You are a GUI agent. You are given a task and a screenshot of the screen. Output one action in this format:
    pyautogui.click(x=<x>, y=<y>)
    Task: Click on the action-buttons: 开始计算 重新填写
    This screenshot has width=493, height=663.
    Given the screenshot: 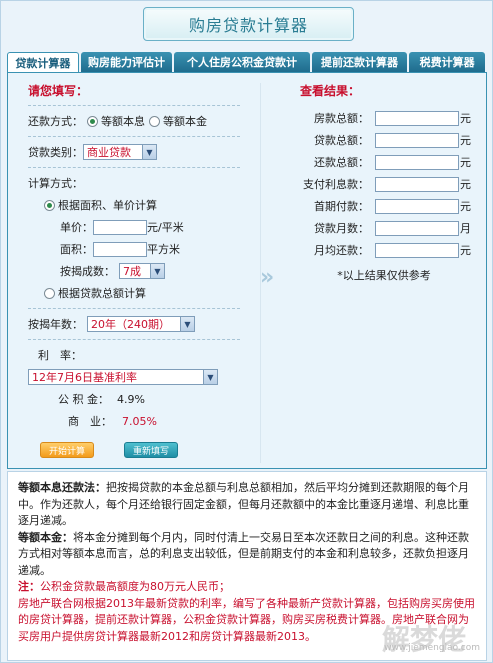 What is the action you would take?
    pyautogui.click(x=134, y=450)
    